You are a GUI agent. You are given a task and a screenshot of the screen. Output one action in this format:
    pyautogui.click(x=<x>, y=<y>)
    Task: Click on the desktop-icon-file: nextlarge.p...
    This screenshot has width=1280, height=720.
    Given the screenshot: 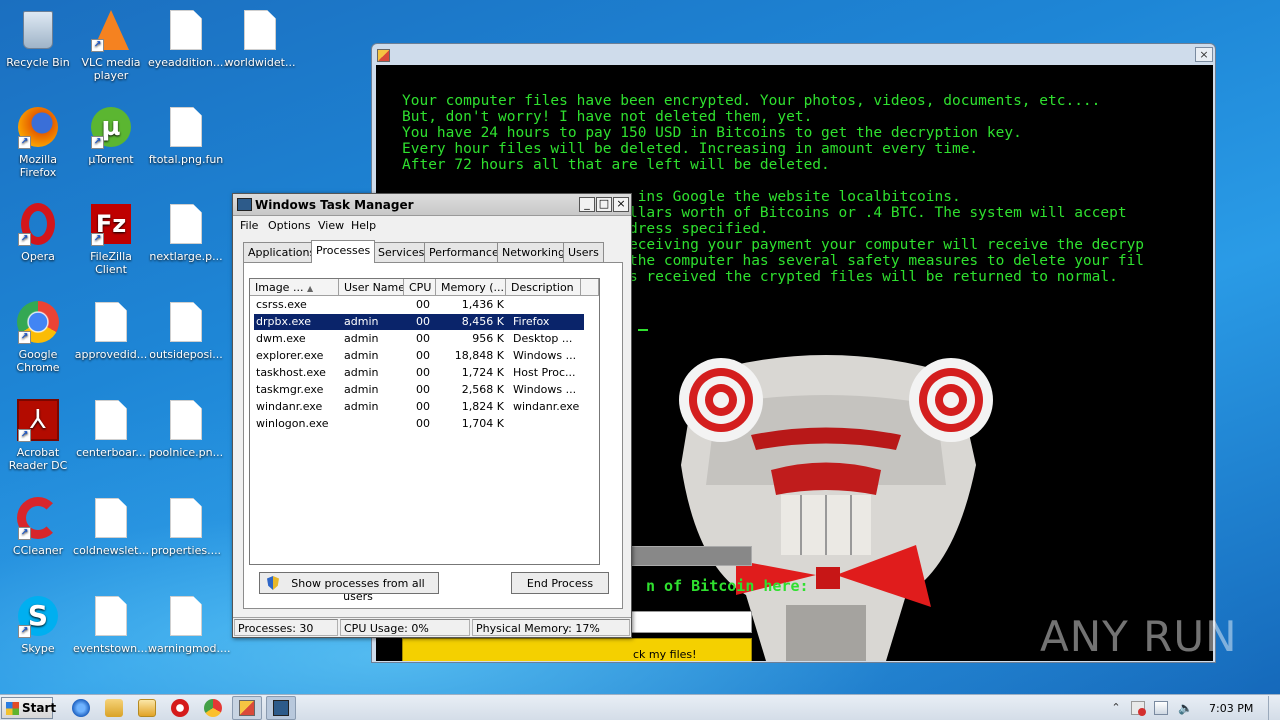 What is the action you would take?
    pyautogui.click(x=186, y=232)
    